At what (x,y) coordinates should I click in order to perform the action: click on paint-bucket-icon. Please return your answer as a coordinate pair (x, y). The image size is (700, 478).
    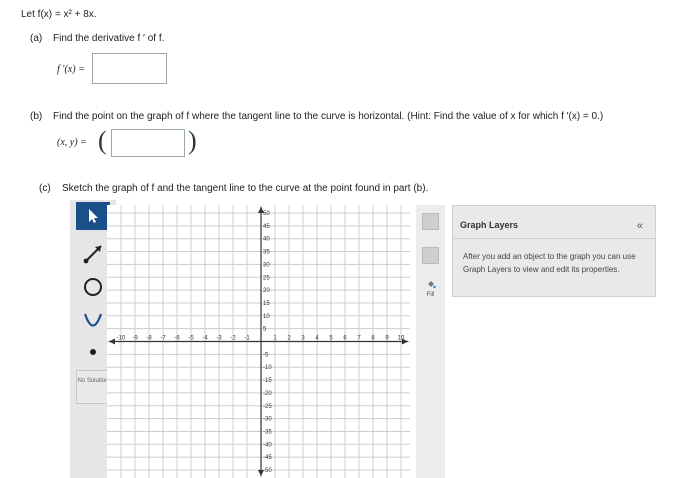
    Looking at the image, I should click on (431, 285).